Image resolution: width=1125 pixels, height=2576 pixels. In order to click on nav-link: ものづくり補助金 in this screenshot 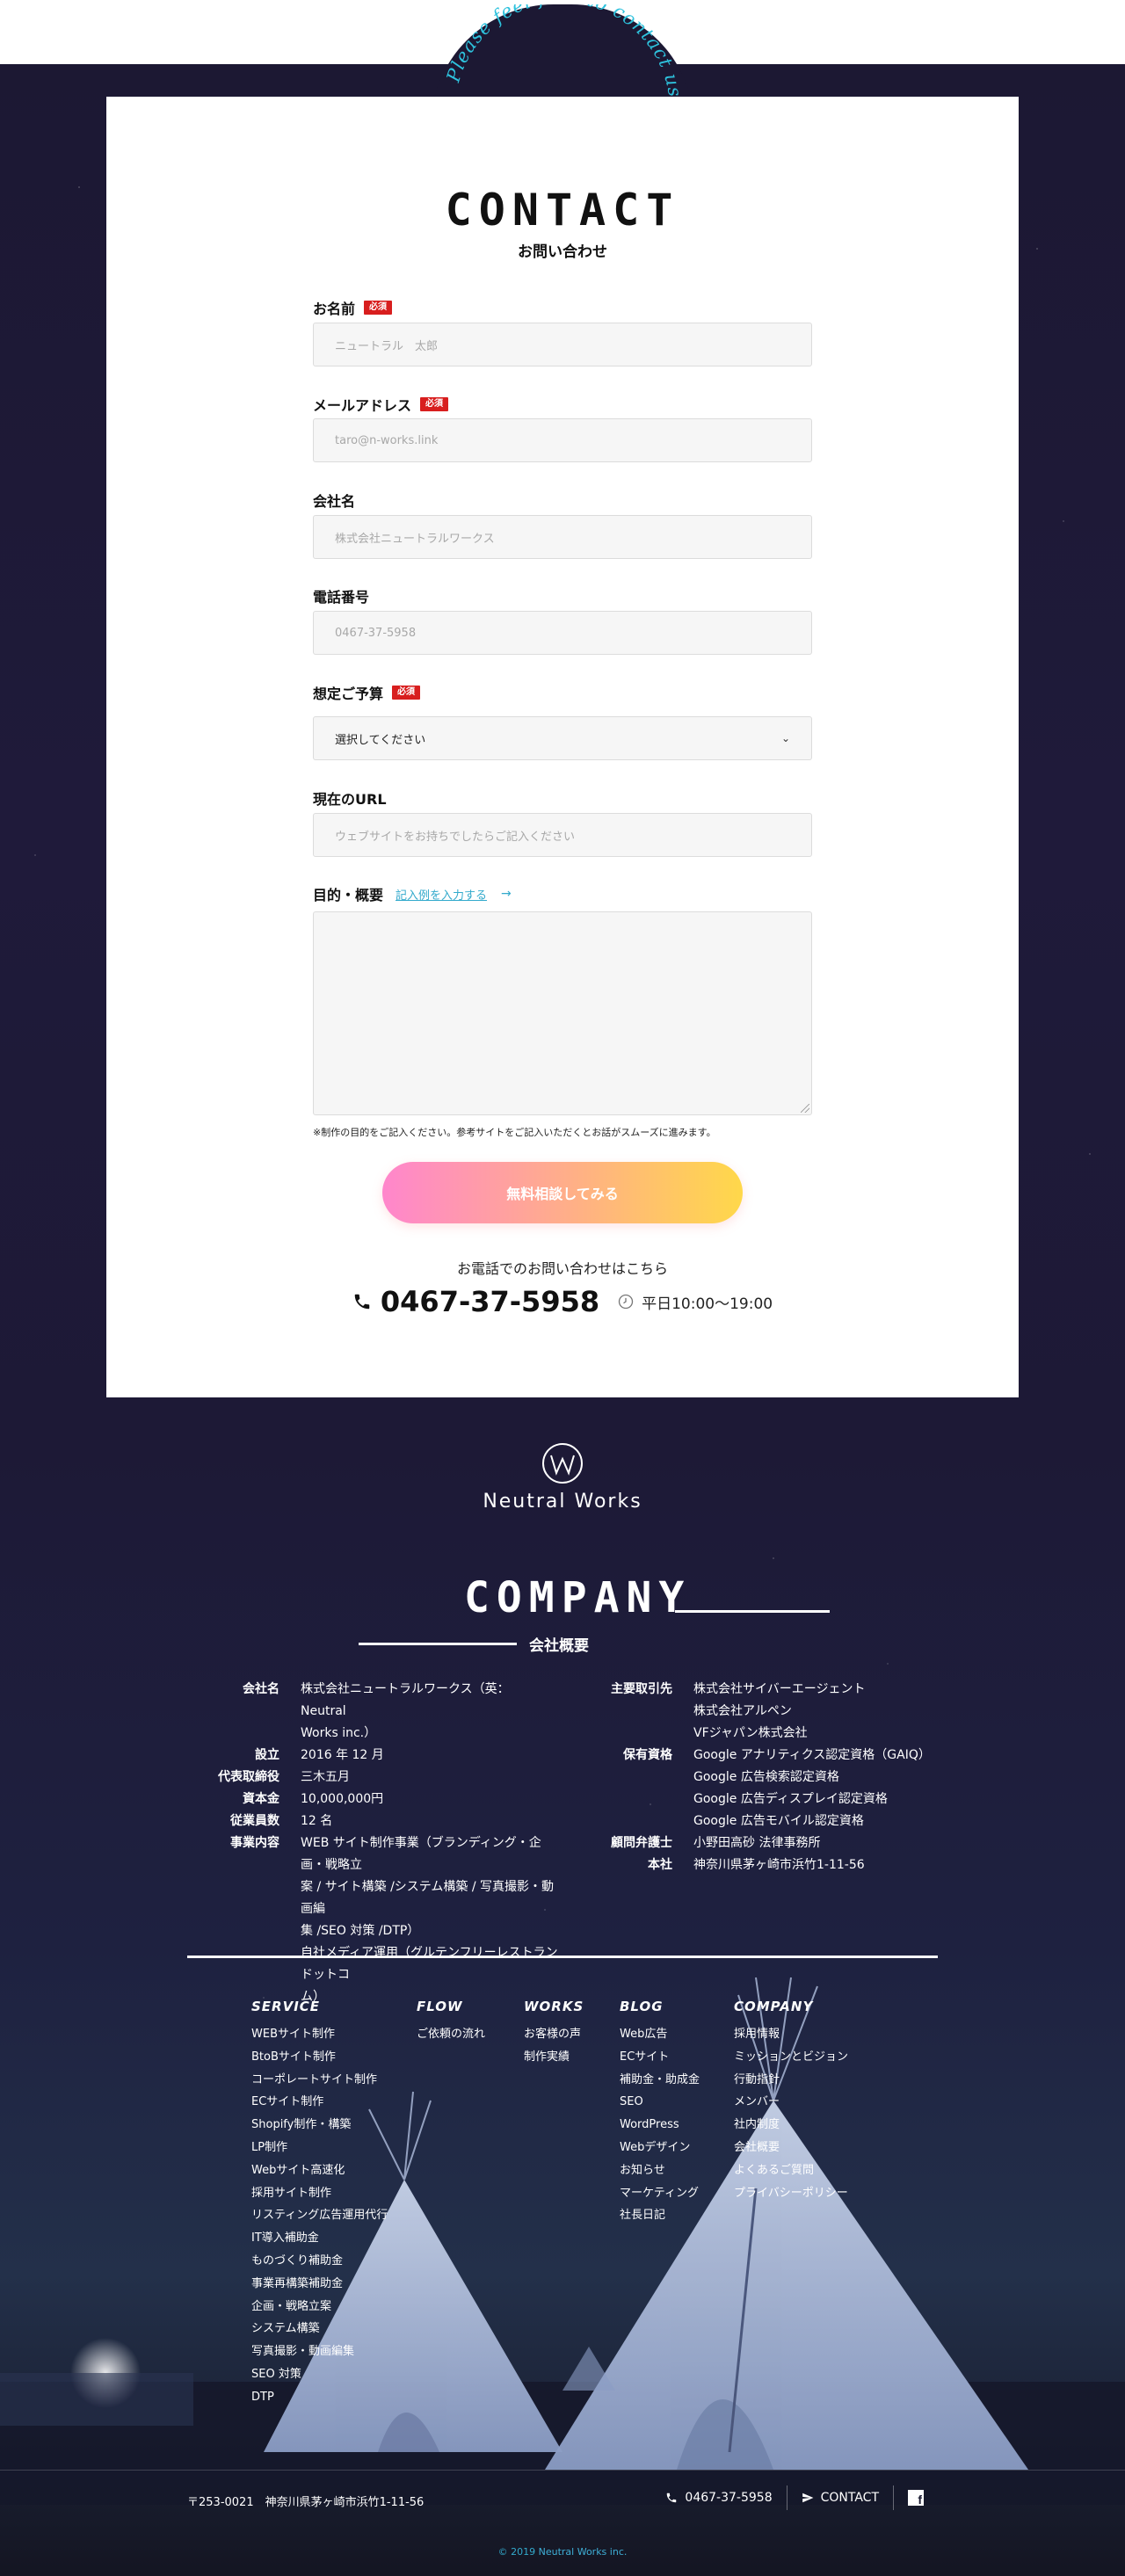, I will do `click(319, 2261)`.